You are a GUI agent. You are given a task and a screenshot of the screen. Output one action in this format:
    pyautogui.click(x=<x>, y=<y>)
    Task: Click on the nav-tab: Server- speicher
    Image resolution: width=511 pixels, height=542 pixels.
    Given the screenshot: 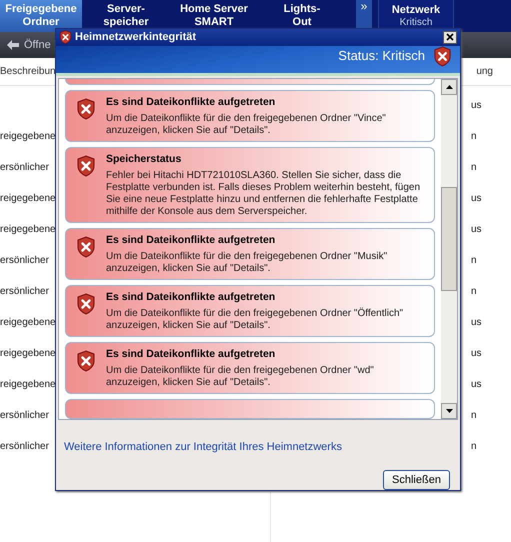 What is the action you would take?
    pyautogui.click(x=126, y=16)
    